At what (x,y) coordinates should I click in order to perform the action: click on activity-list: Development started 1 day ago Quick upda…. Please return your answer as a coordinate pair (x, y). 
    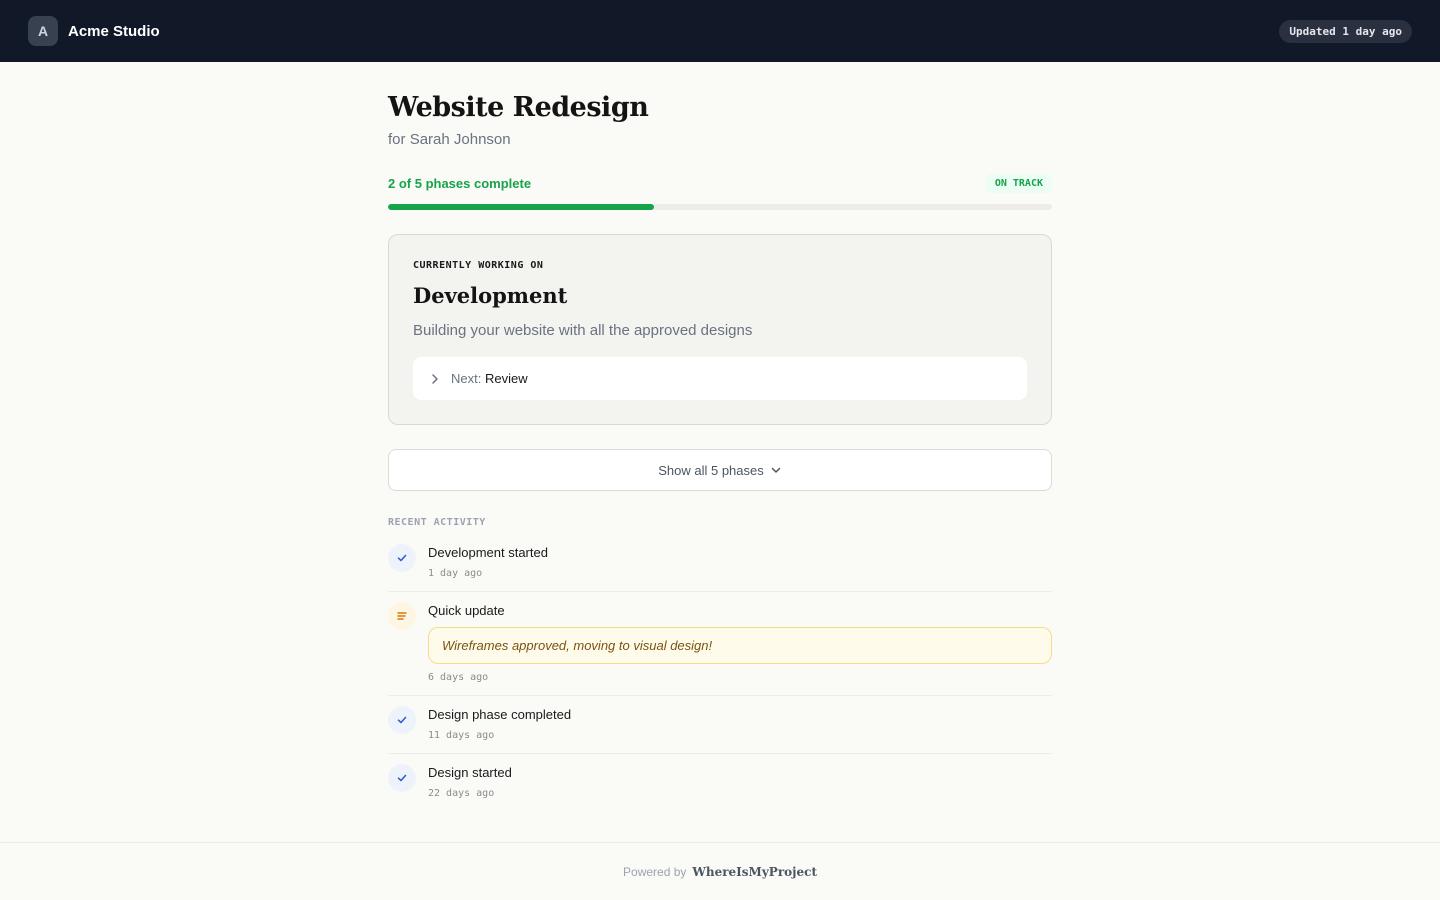
    Looking at the image, I should click on (720, 677).